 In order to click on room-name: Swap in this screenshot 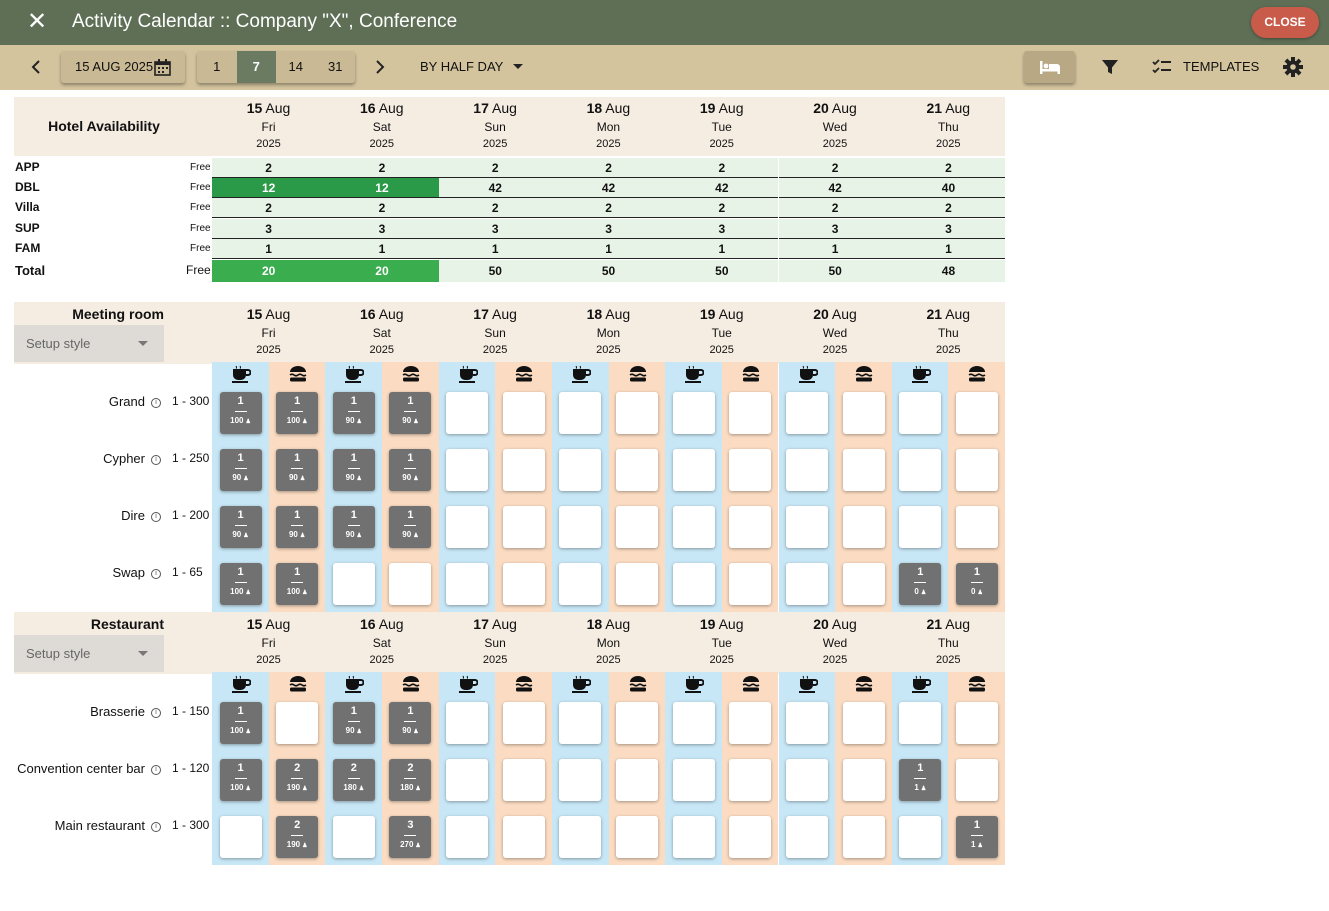, I will do `click(79, 572)`.